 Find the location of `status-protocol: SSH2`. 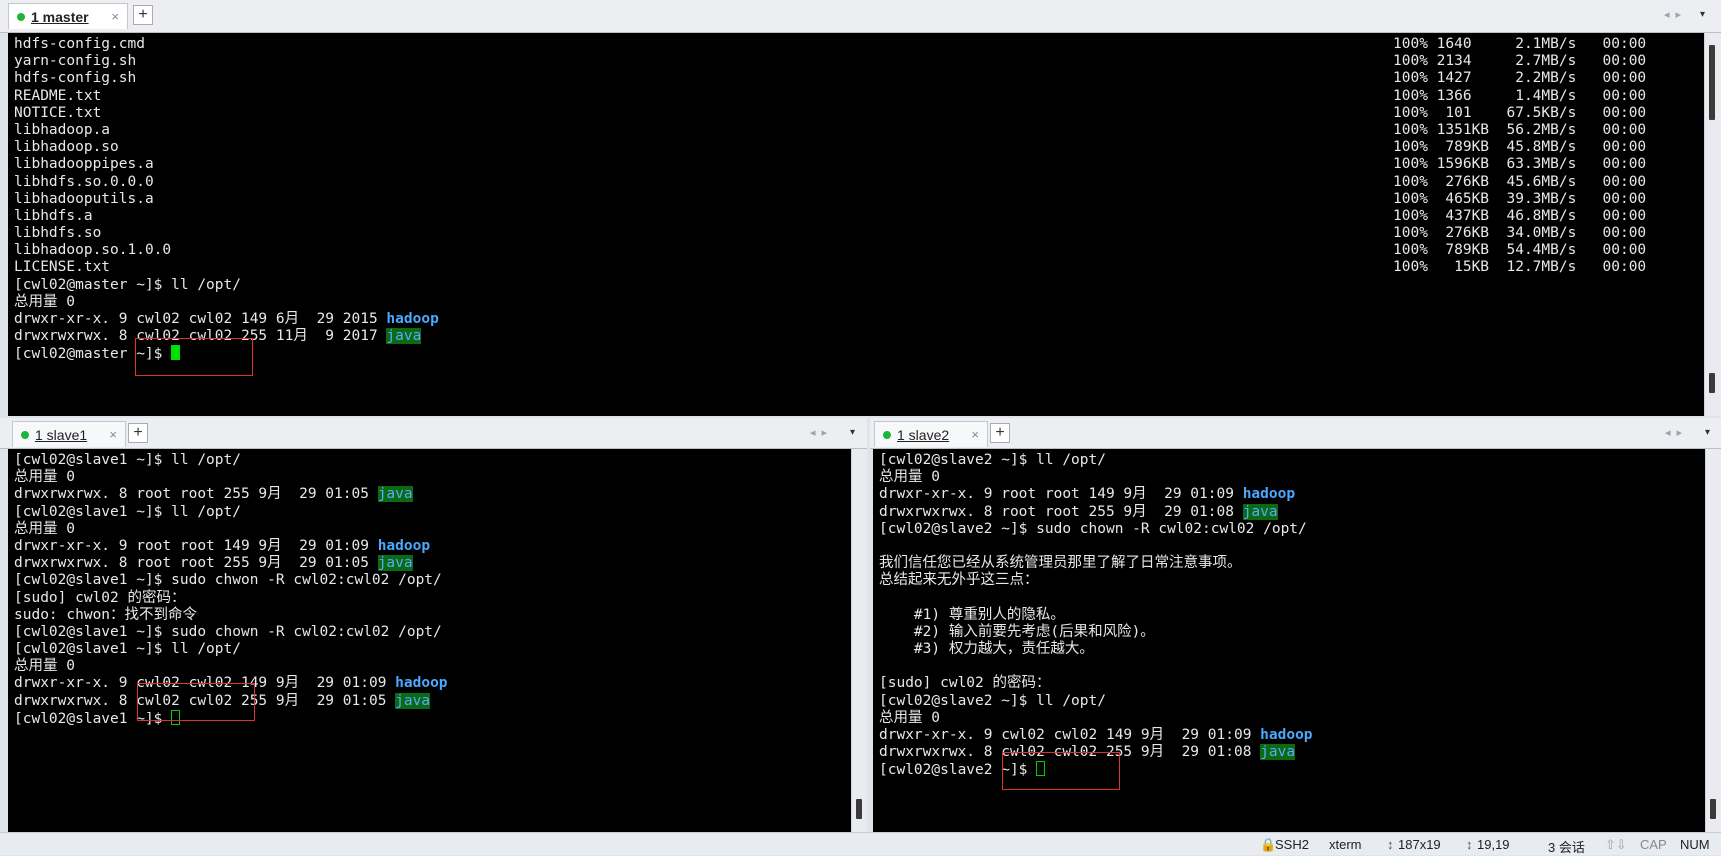

status-protocol: SSH2 is located at coordinates (1292, 844).